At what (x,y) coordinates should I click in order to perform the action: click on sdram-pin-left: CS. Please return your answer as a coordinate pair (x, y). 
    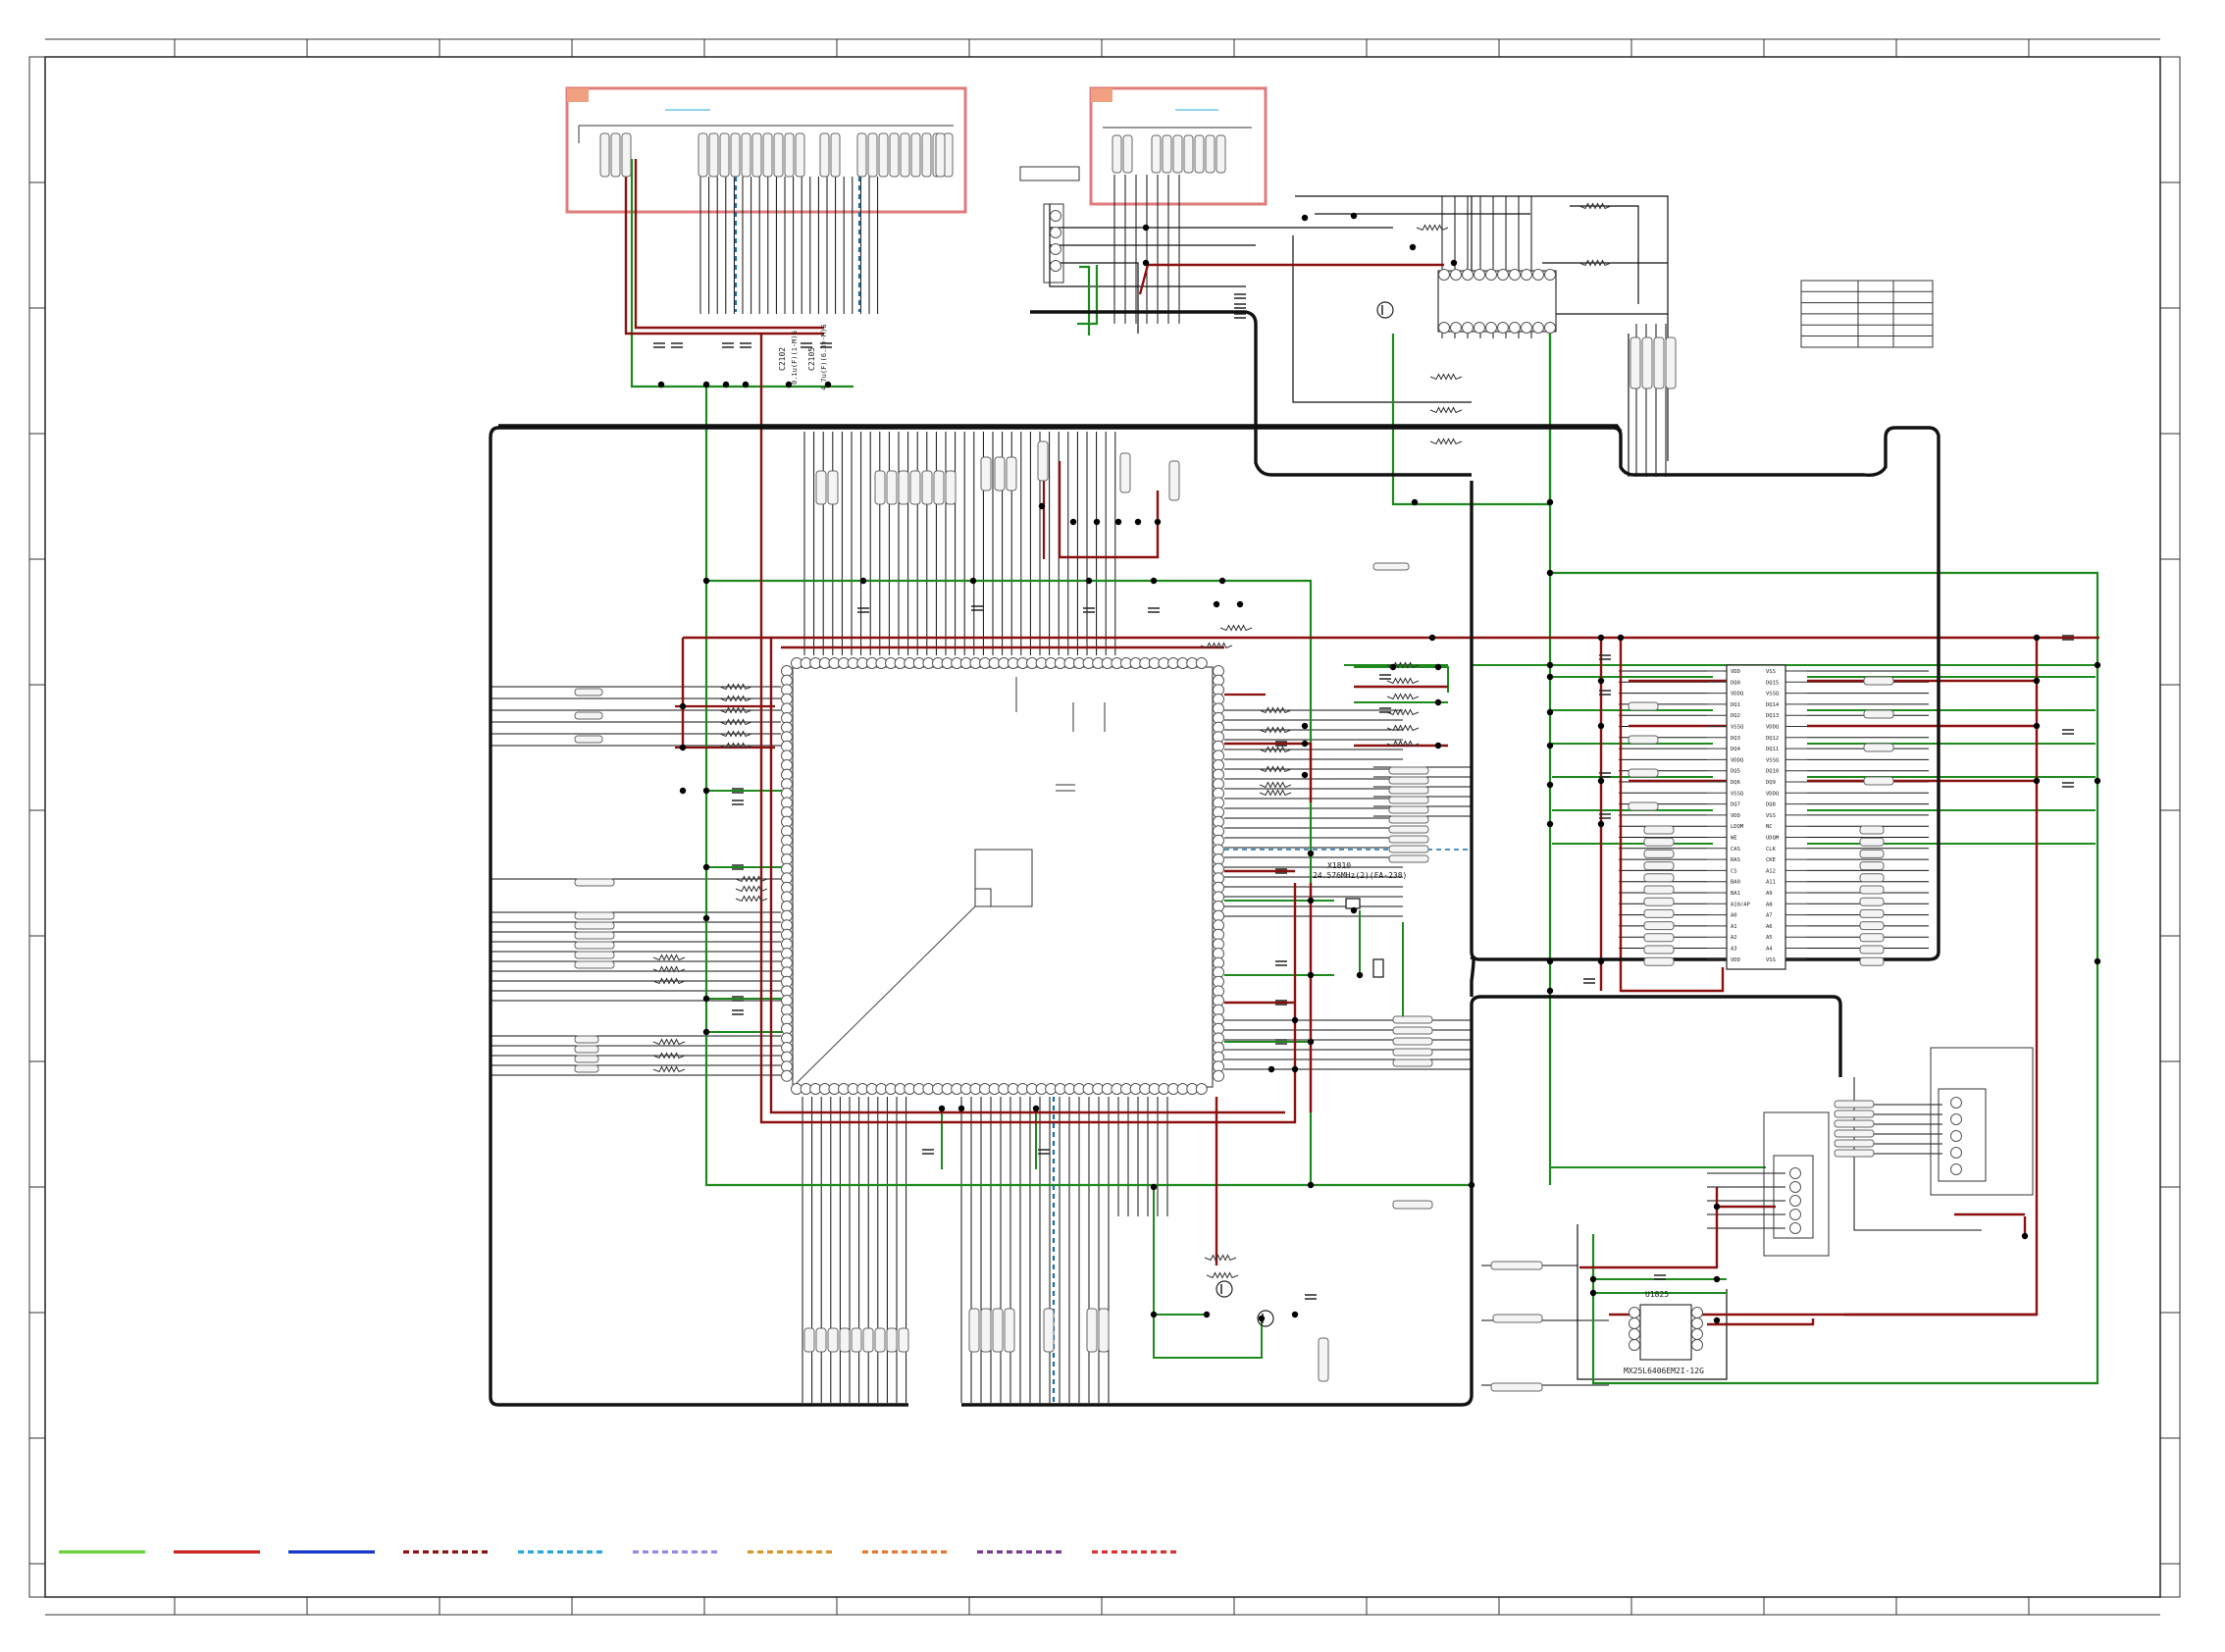
    Looking at the image, I should click on (1734, 871).